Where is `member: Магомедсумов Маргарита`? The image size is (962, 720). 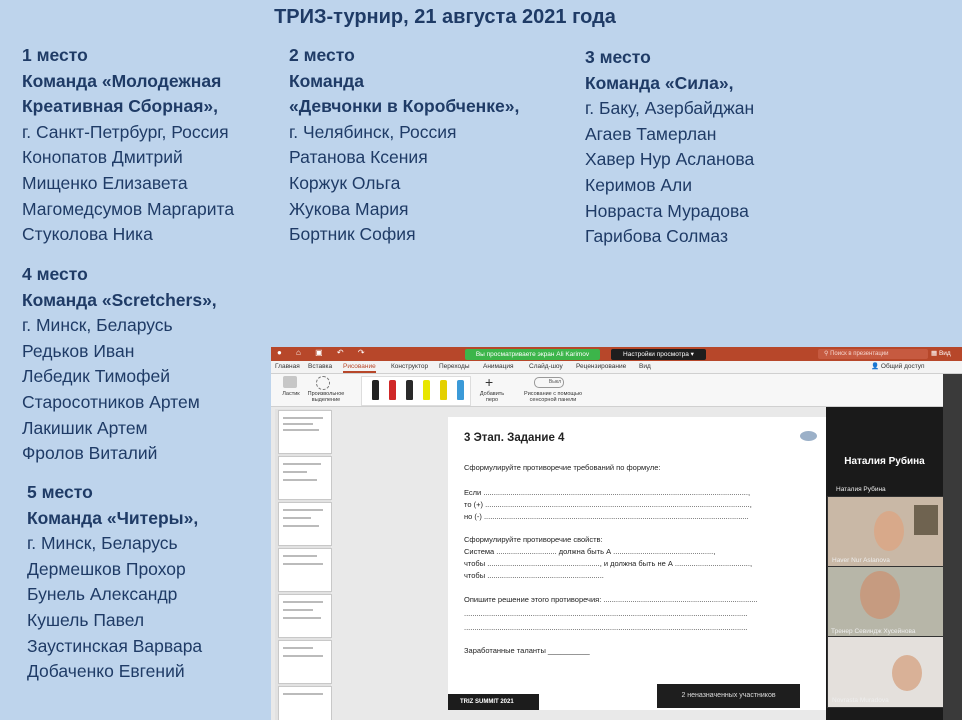
member: Магомедсумов Маргарита is located at coordinates (128, 208).